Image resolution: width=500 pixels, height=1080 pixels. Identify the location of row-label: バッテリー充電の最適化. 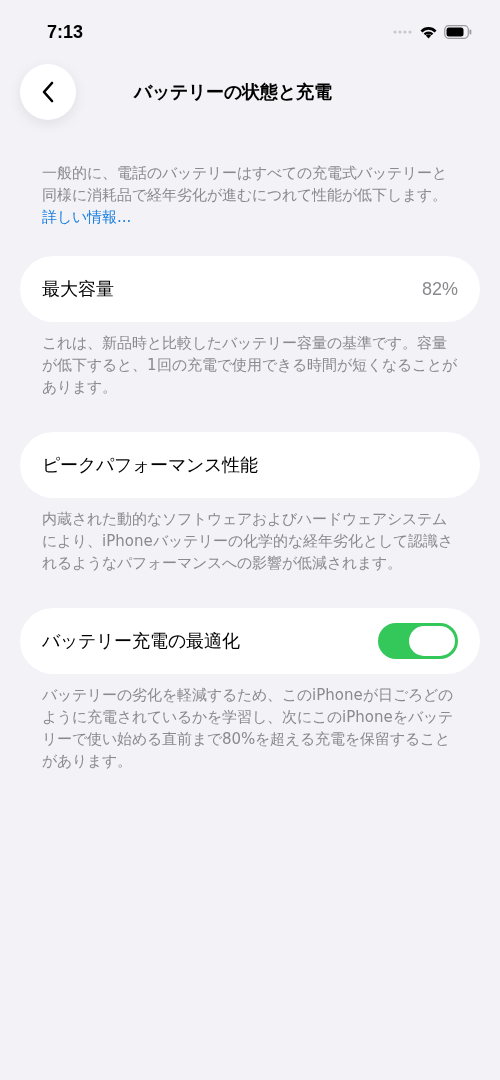
(141, 641).